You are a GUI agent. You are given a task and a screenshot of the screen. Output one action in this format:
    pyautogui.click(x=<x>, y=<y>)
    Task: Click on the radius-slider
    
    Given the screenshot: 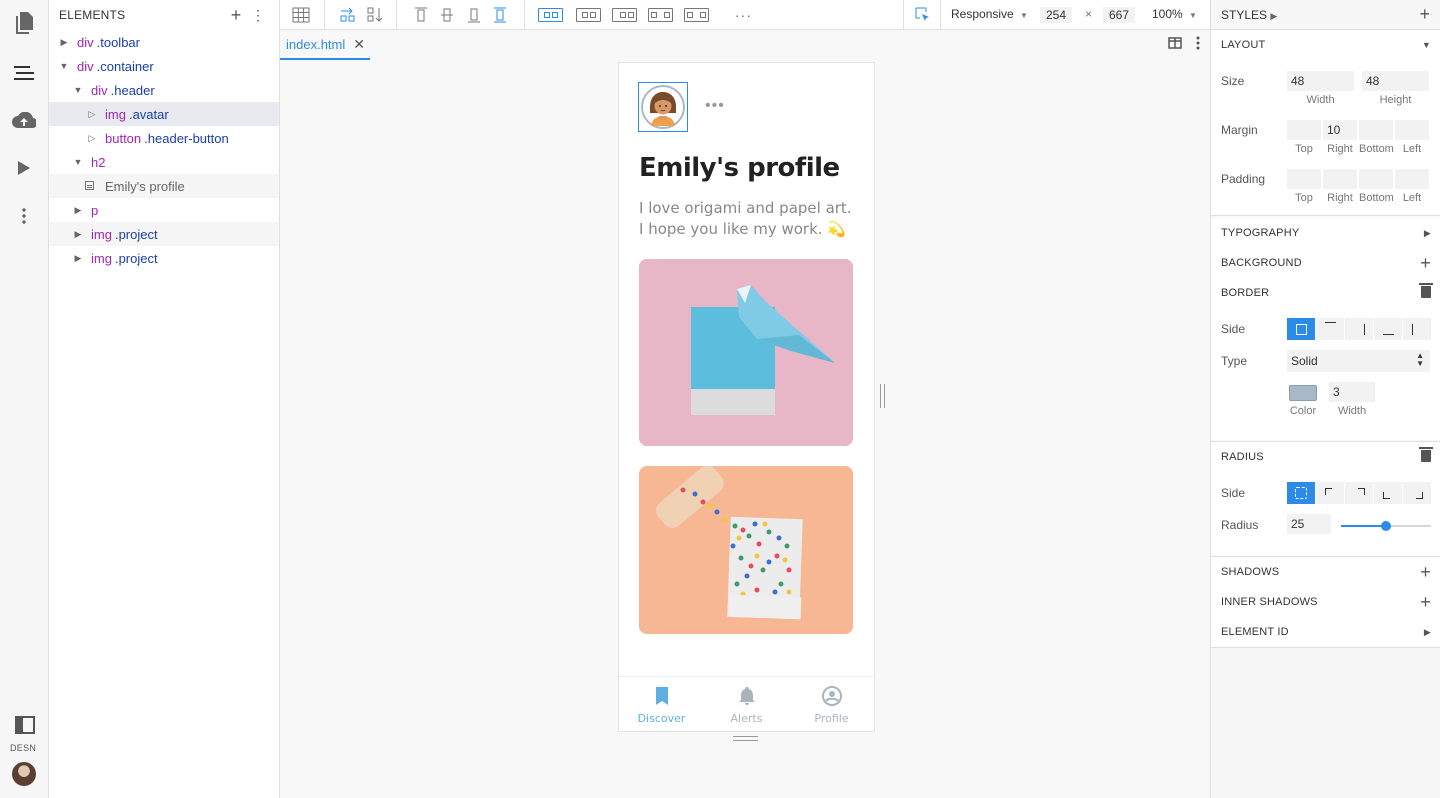 What is the action you would take?
    pyautogui.click(x=1386, y=526)
    